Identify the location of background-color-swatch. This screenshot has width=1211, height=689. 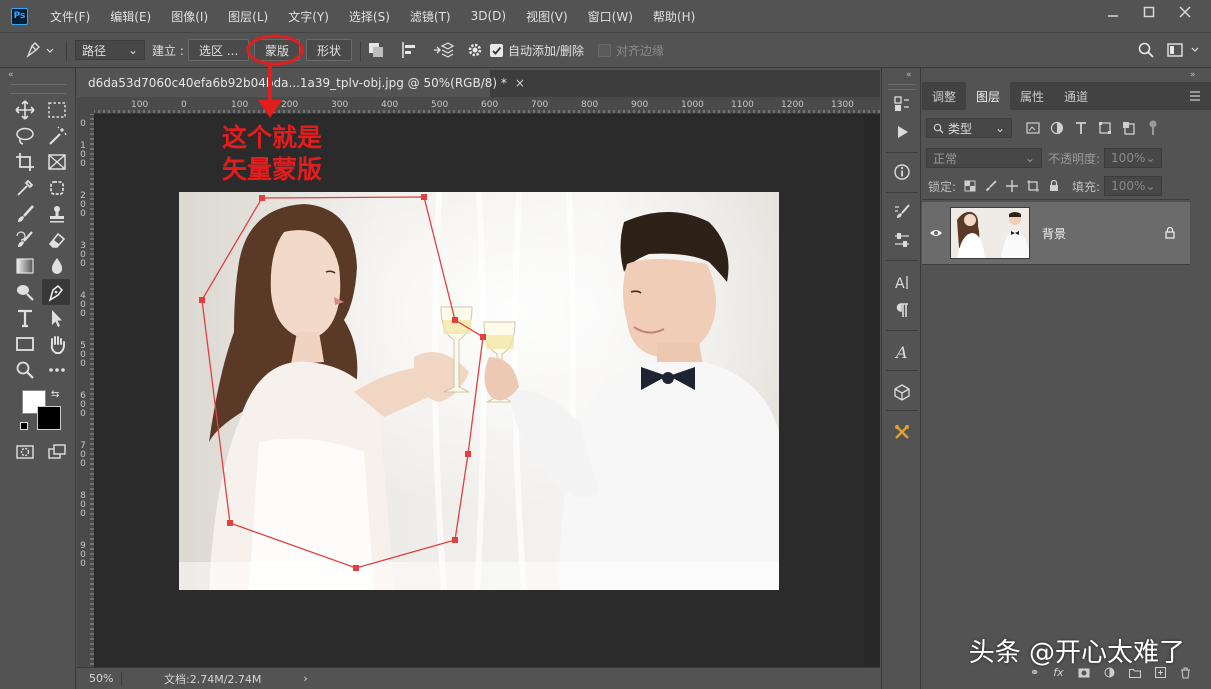
(49, 418).